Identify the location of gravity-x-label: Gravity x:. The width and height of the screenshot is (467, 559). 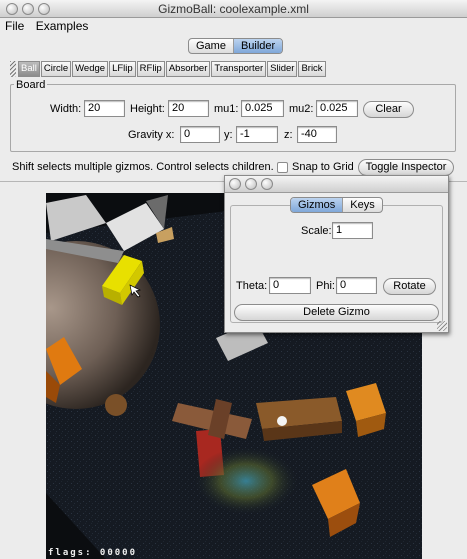
(151, 135).